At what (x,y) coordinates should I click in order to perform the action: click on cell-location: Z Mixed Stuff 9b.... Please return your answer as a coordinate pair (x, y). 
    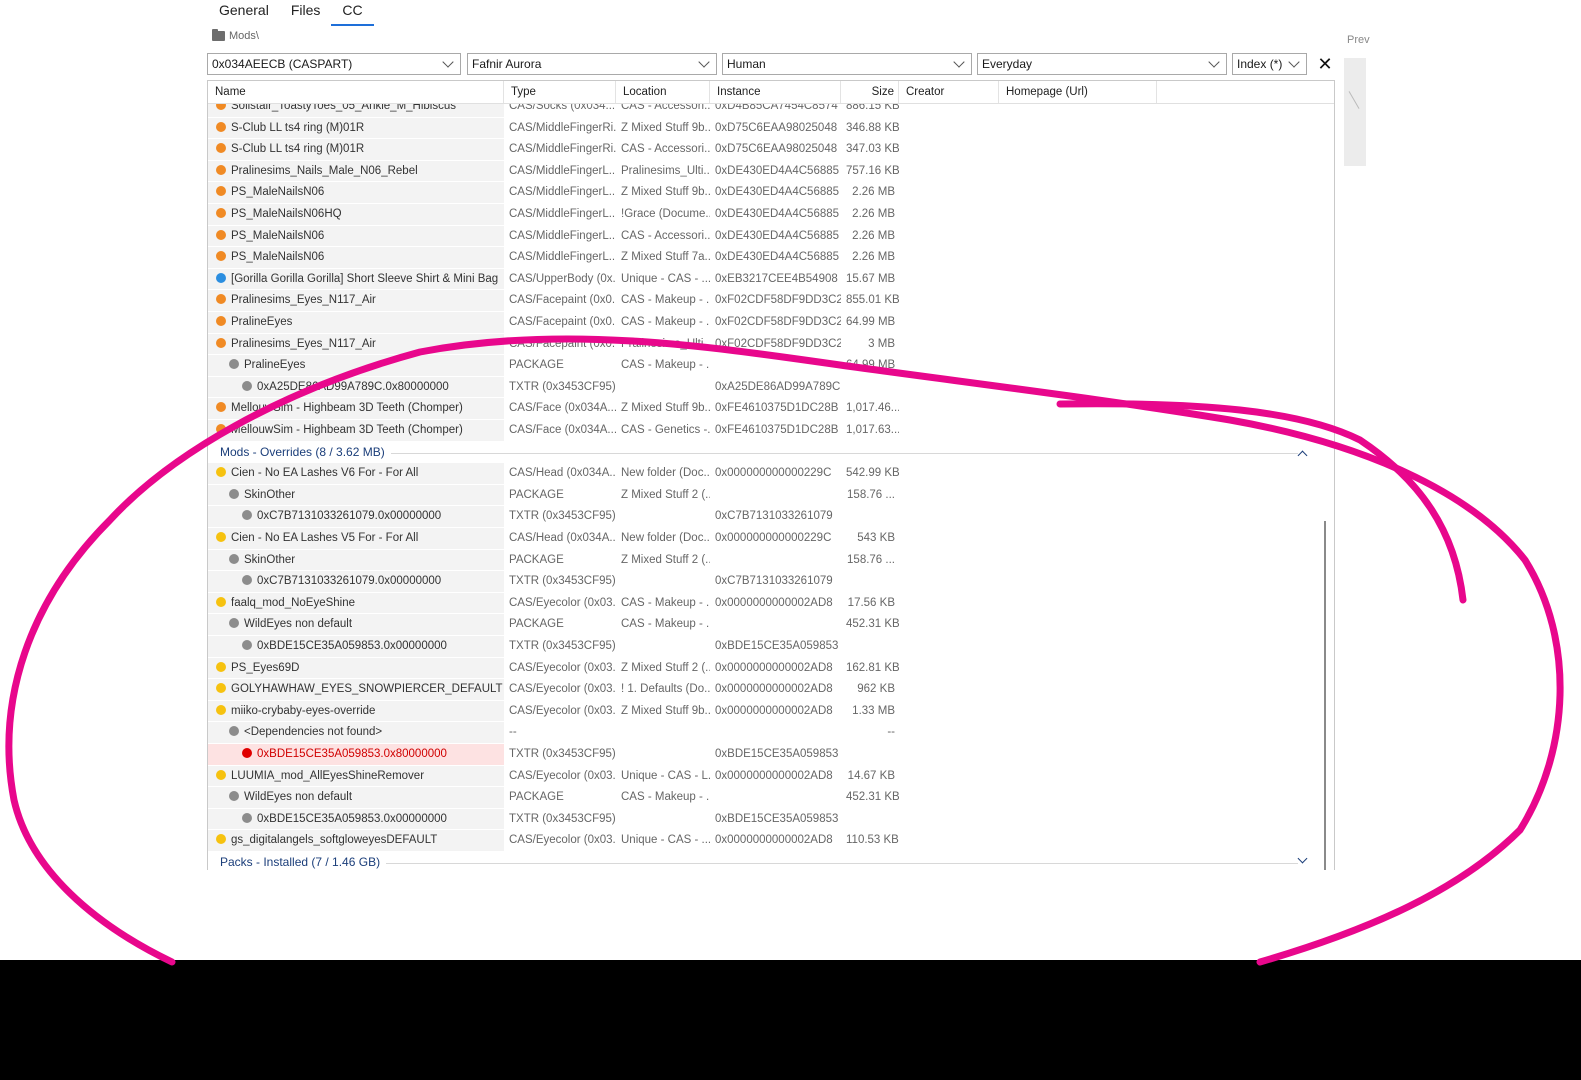
    Looking at the image, I should click on (663, 712).